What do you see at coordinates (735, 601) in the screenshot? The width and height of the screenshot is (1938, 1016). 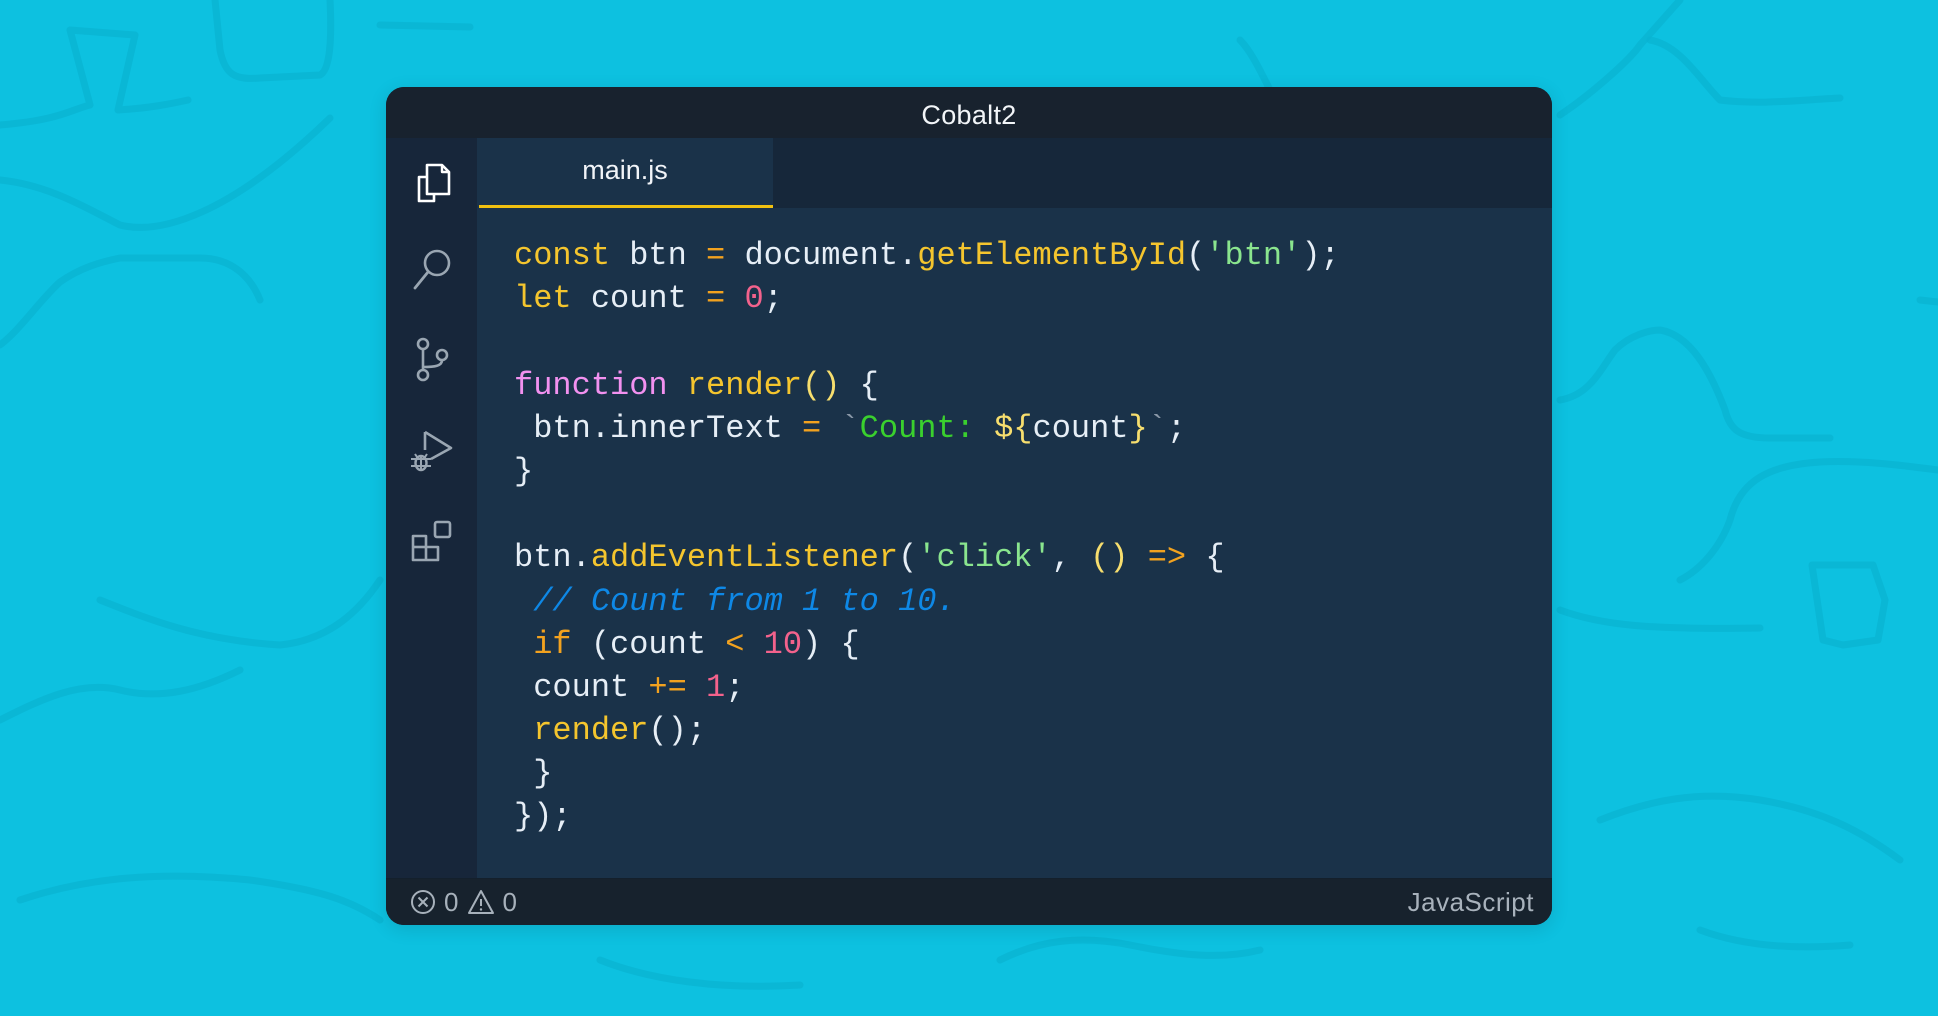 I see `code-token: // Count from 1 to 10.` at bounding box center [735, 601].